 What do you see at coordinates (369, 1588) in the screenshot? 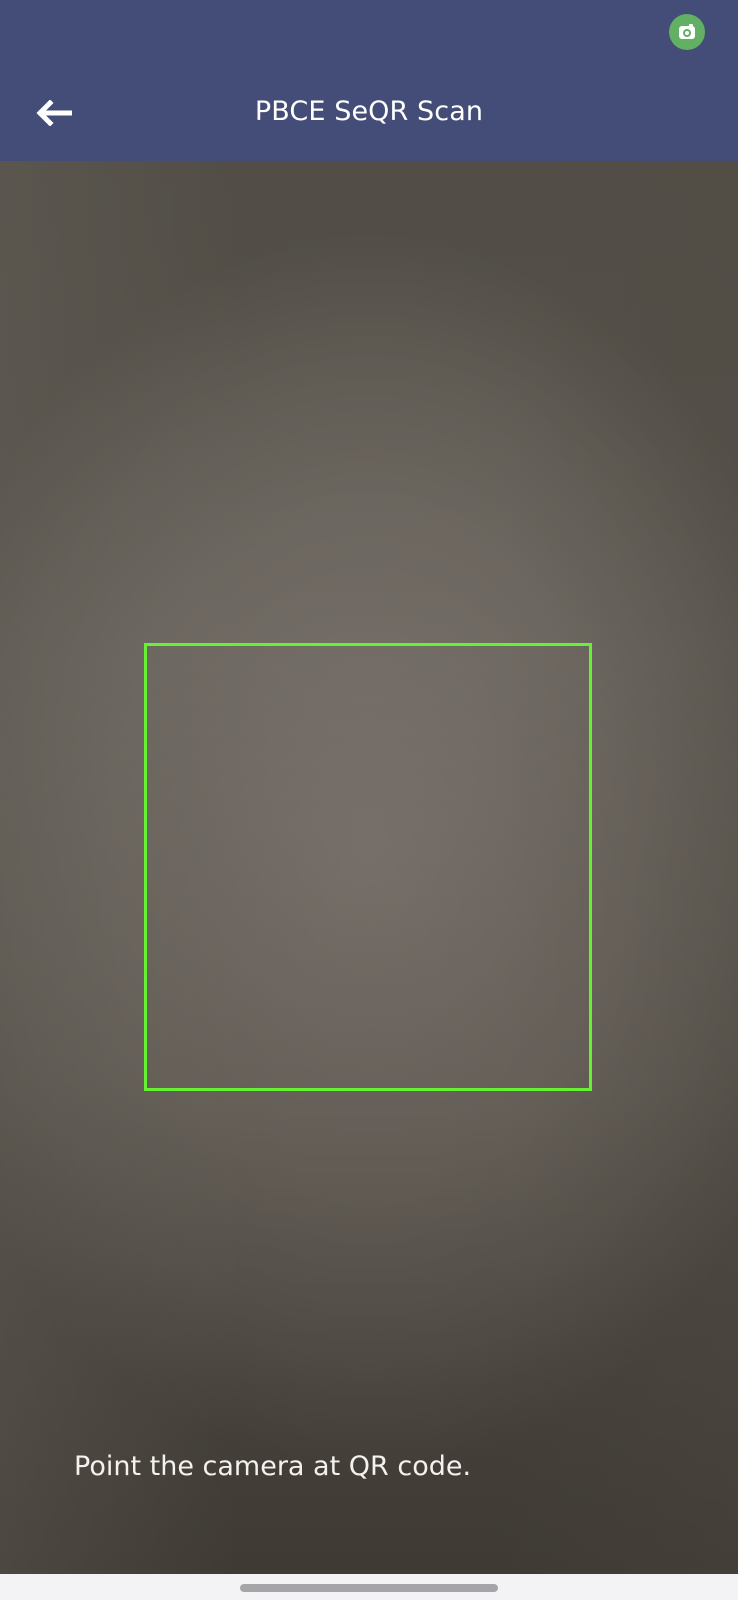
I see `home-indicator` at bounding box center [369, 1588].